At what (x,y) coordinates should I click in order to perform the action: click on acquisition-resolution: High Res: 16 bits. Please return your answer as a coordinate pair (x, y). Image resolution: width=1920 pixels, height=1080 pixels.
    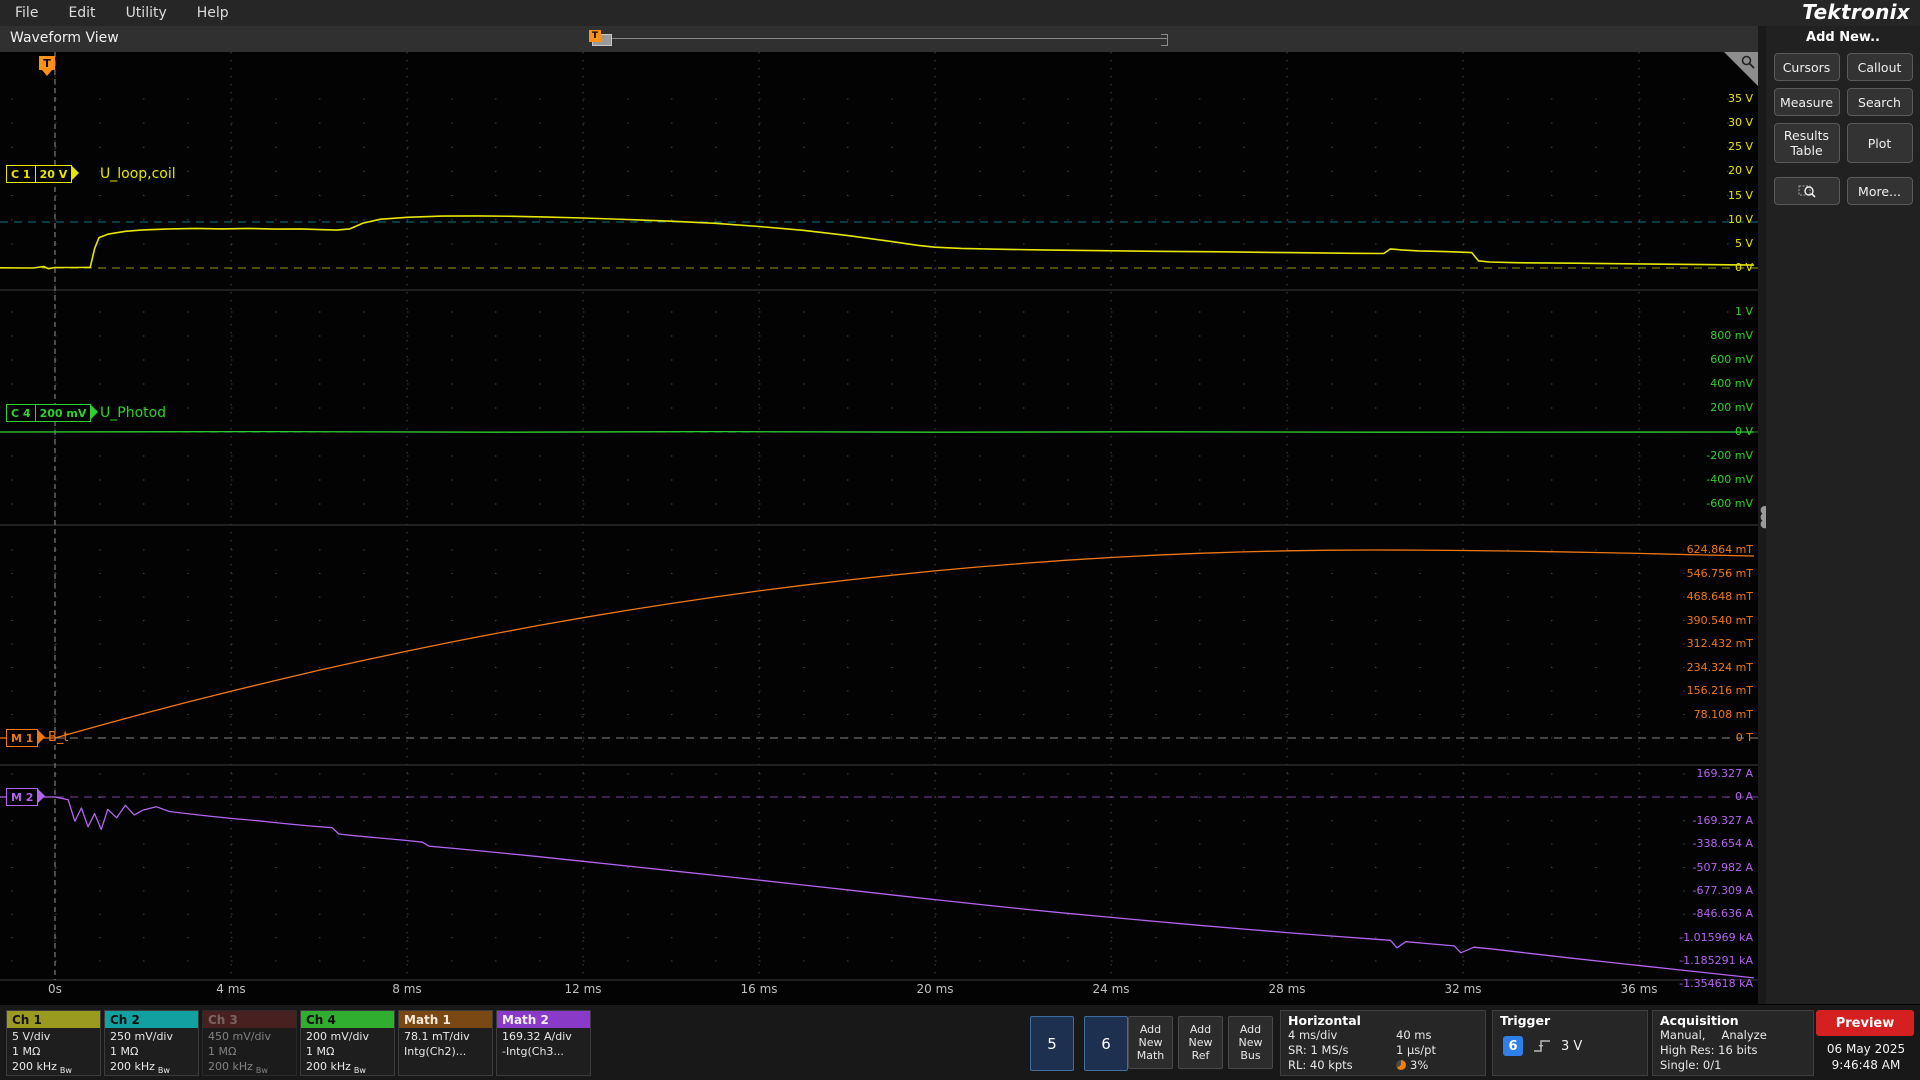
    Looking at the image, I should click on (1709, 1050).